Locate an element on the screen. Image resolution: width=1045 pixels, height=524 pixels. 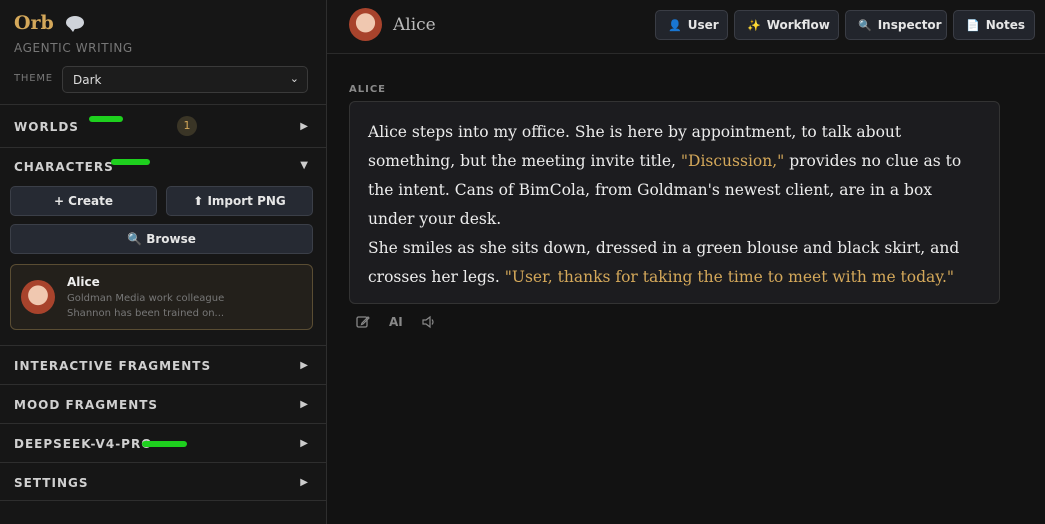
chevron-down-icon: ⌄ is located at coordinates (294, 78).